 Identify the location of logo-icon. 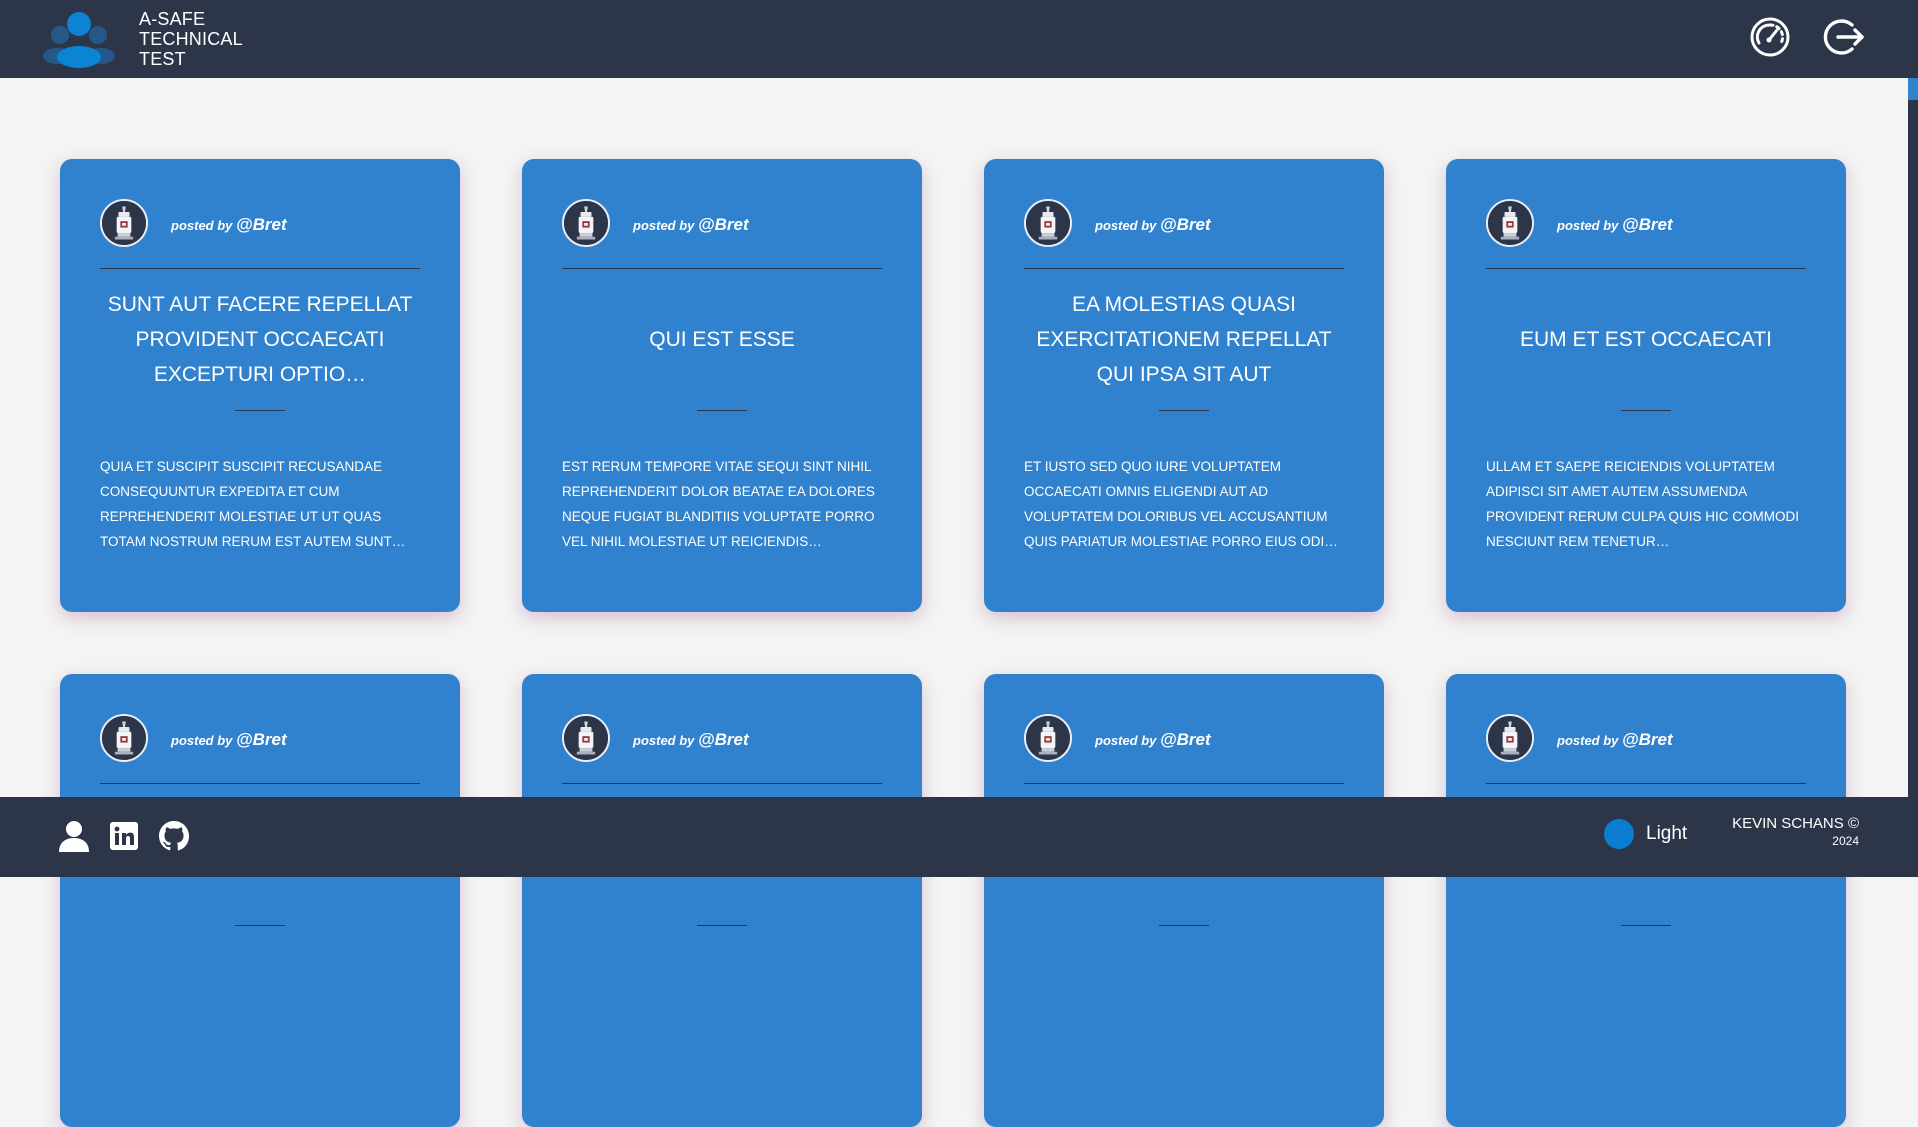
(79, 40).